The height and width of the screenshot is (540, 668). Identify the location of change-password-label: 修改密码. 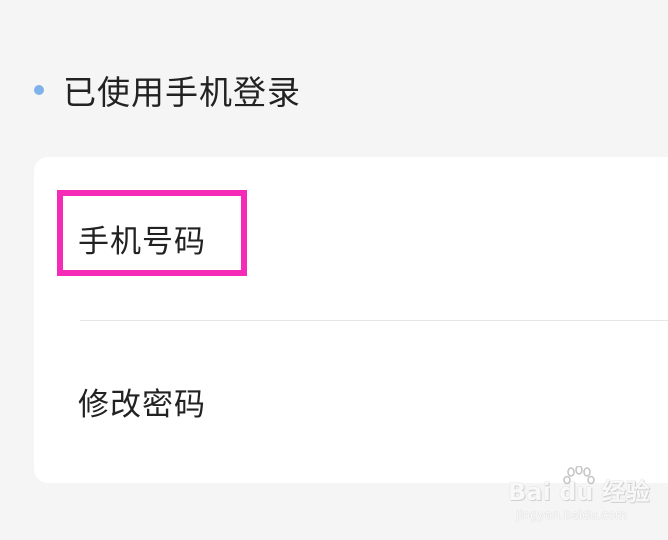
(142, 405).